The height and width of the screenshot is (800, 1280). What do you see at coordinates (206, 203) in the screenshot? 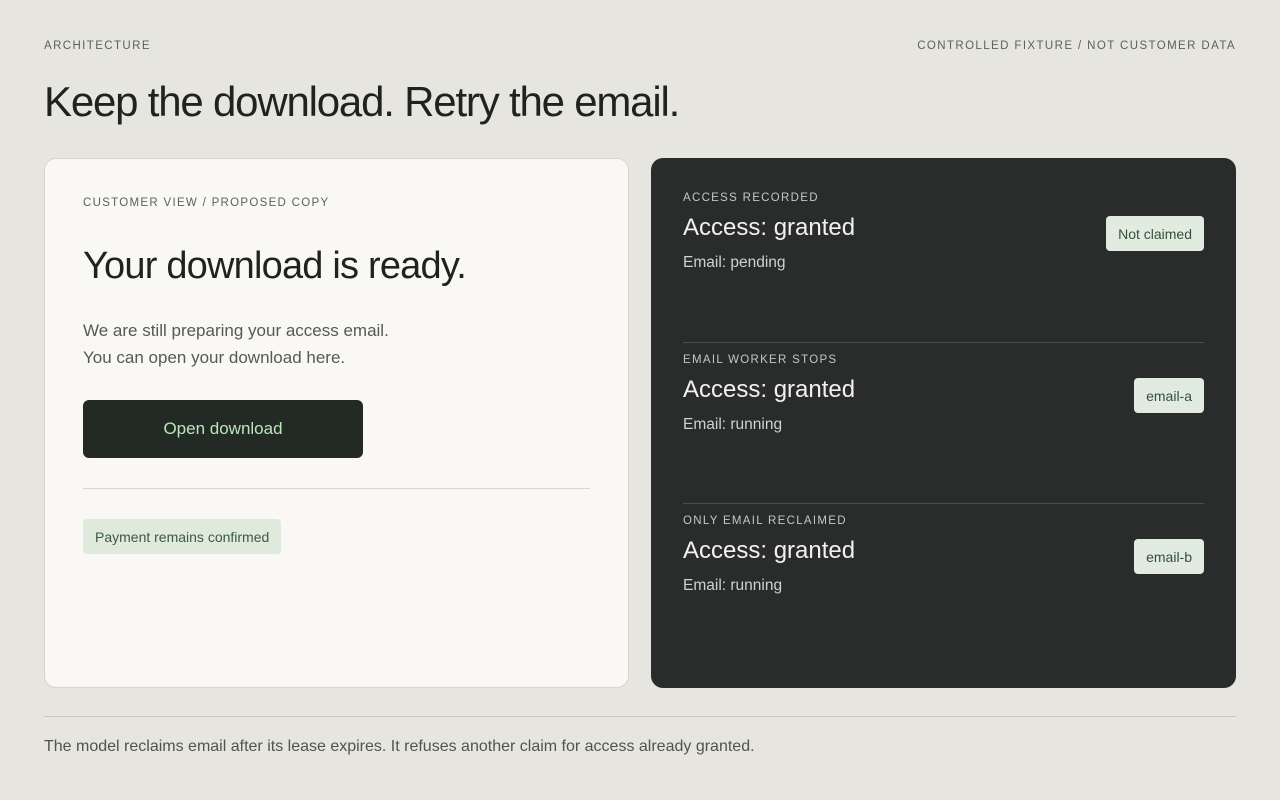
I see `customer-view-label: CUSTOMER VIEW / PROPOSED COPY` at bounding box center [206, 203].